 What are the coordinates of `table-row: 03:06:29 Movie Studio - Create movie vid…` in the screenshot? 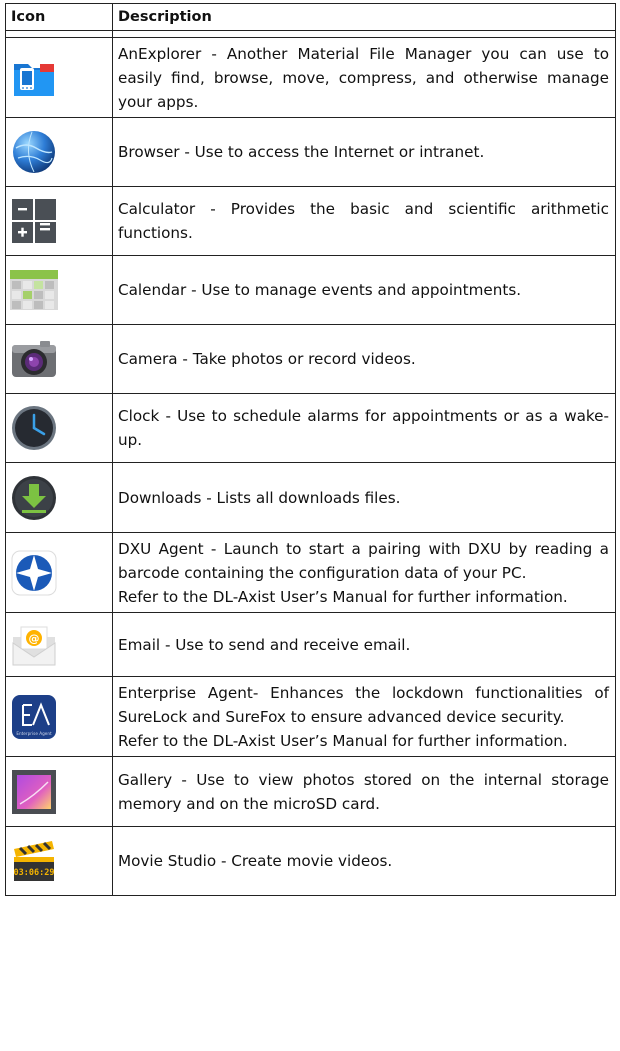 It's located at (310, 861).